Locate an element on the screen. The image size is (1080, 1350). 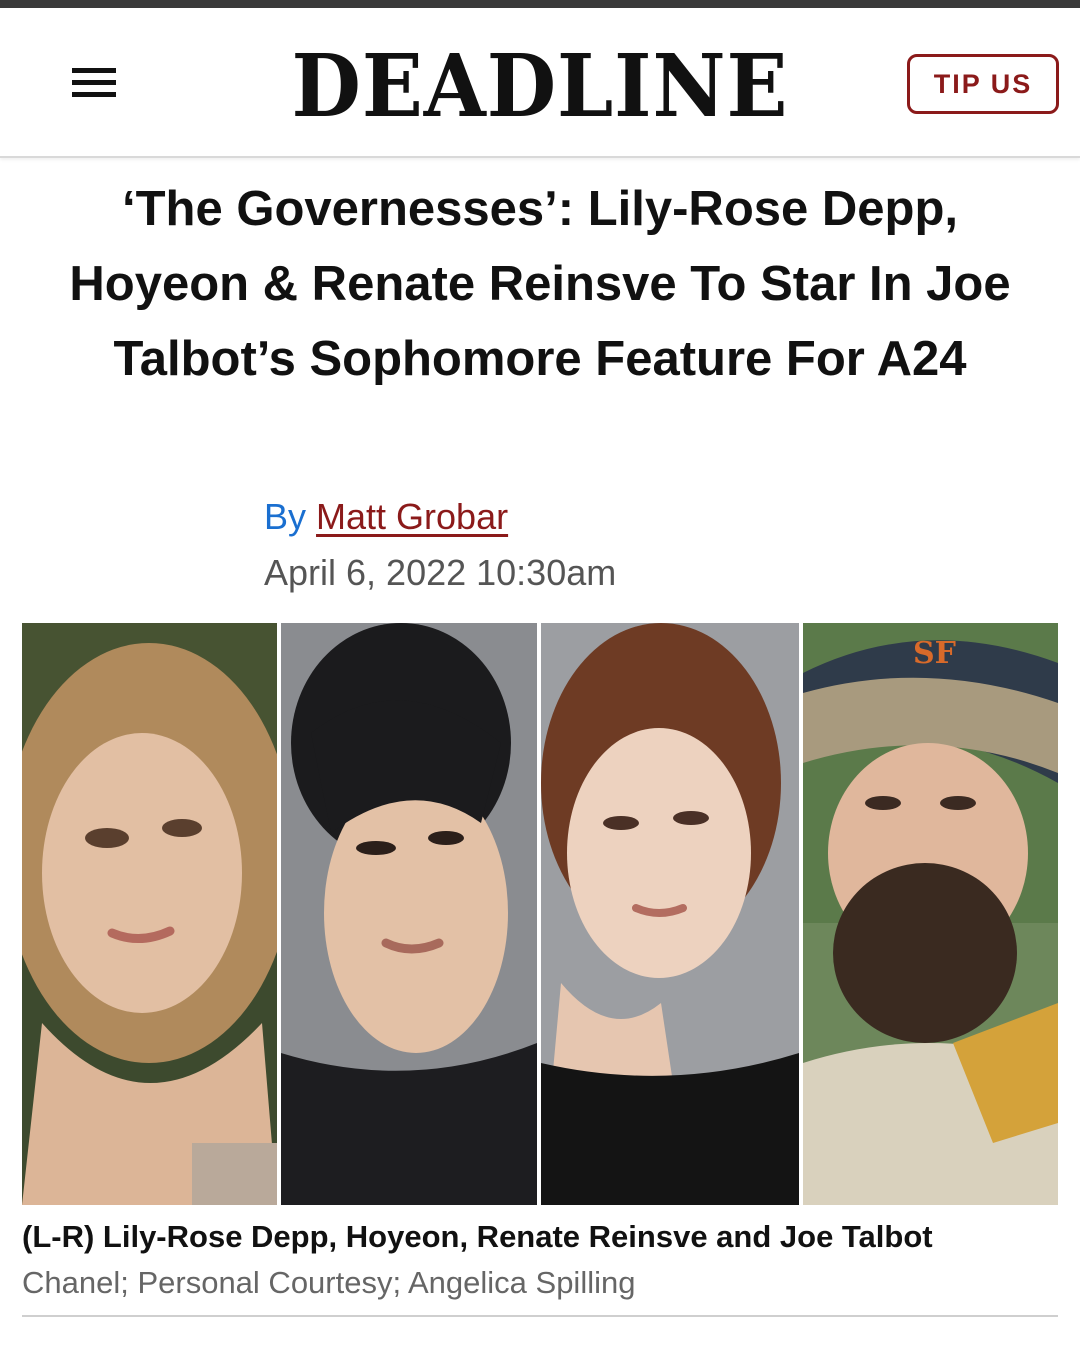
status-bar-strip is located at coordinates (540, 4).